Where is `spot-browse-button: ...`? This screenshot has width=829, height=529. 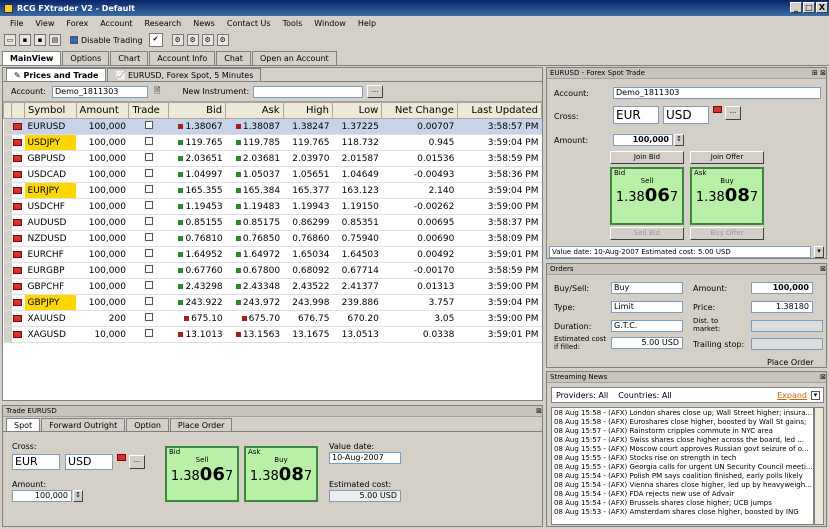
spot-browse-button: ... is located at coordinates (733, 113).